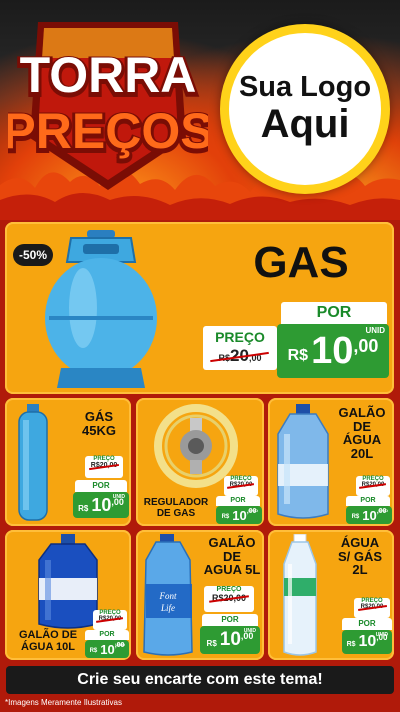 The image size is (400, 712). I want to click on featured-old-price: R$20,00, so click(240, 356).